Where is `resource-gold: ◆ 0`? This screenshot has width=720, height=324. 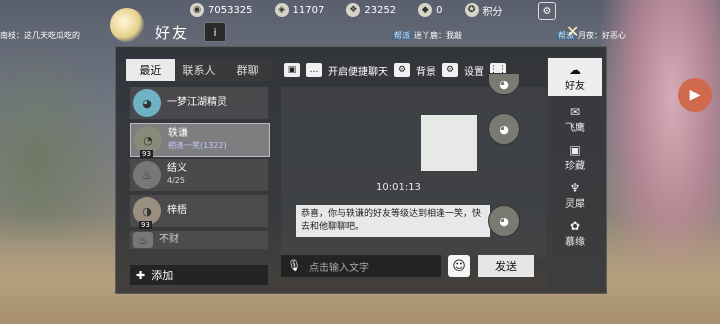 resource-gold: ◆ 0 is located at coordinates (430, 10).